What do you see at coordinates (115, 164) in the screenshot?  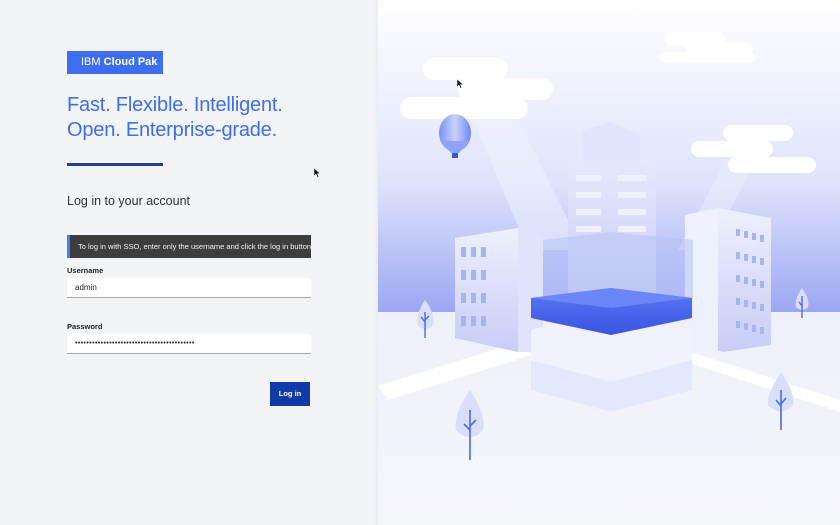 I see `accent-divider` at bounding box center [115, 164].